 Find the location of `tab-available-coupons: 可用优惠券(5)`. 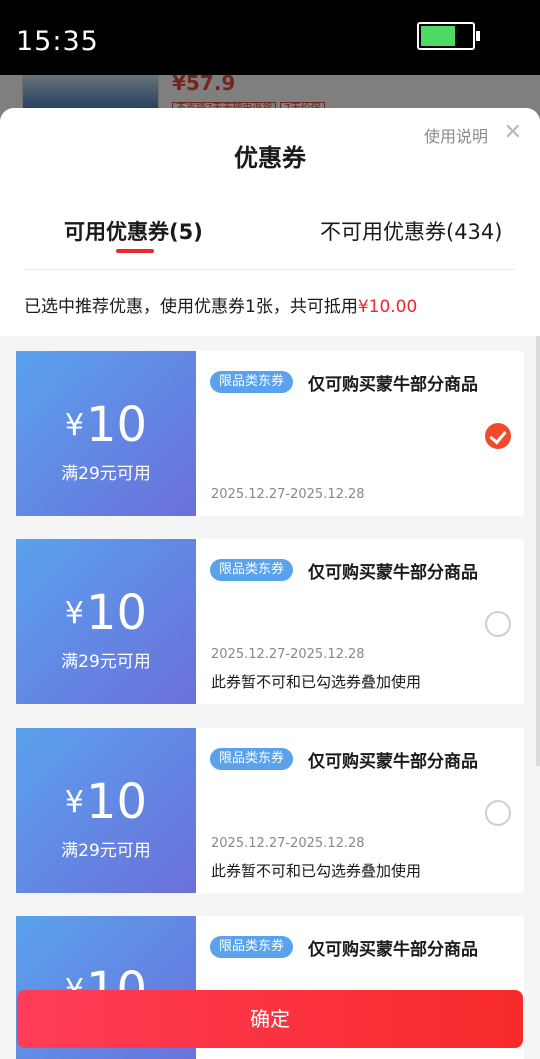

tab-available-coupons: 可用优惠券(5) is located at coordinates (133, 231).